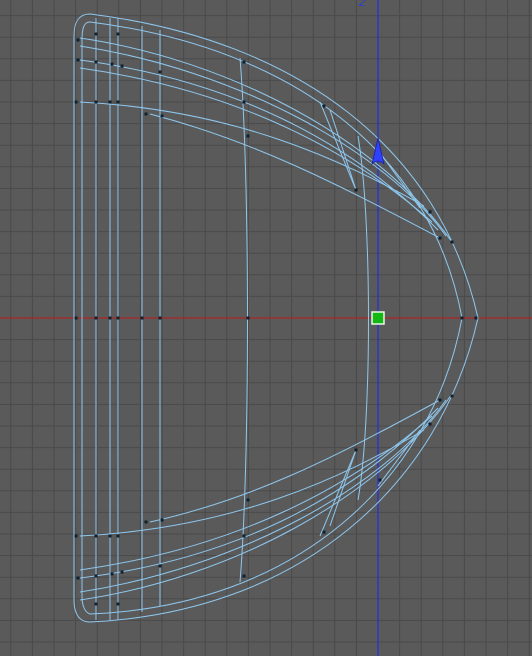  I want to click on pivot-handle-icon, so click(378, 318).